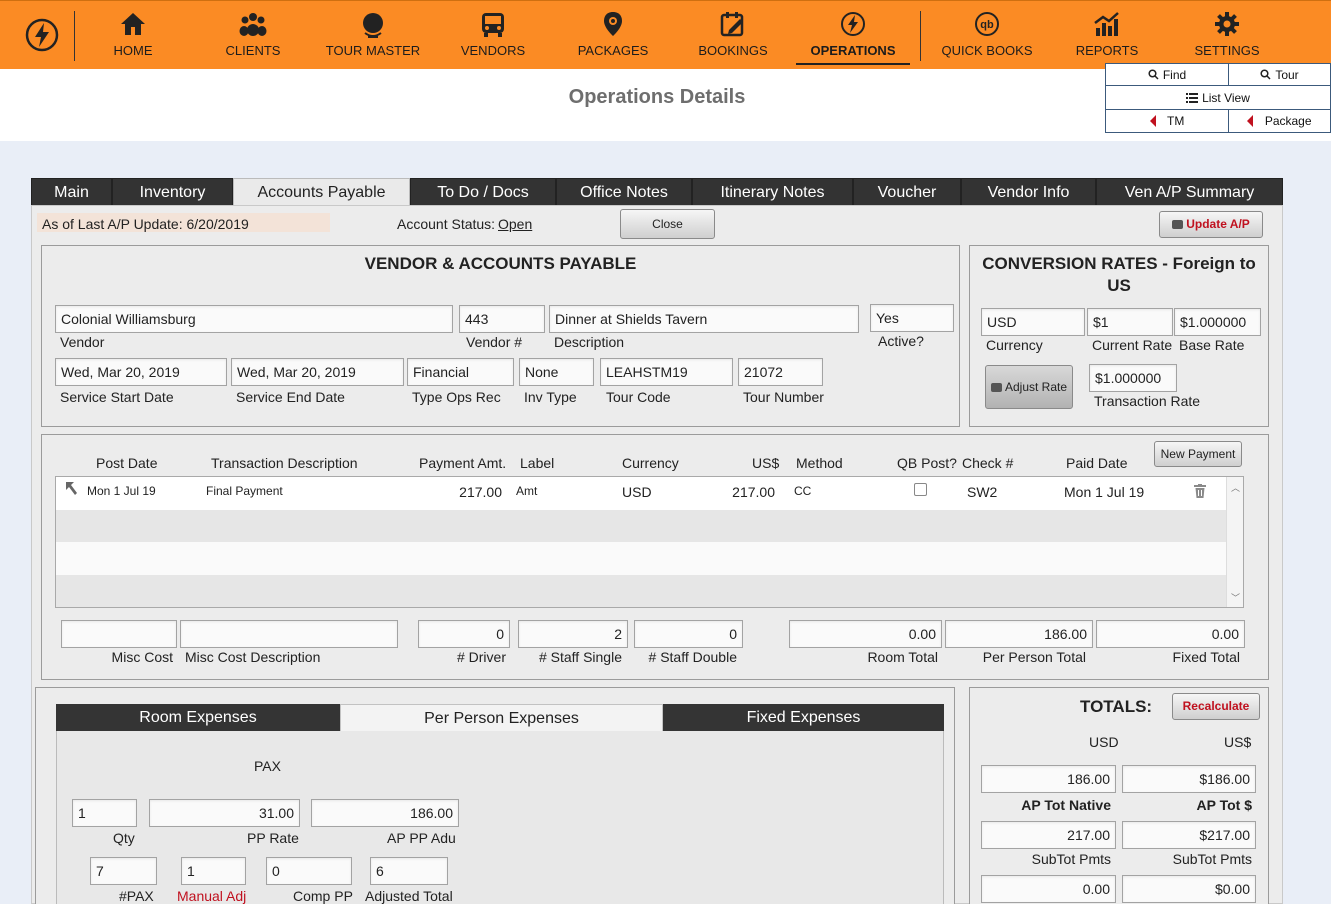 This screenshot has height=904, width=1331. What do you see at coordinates (573, 634) in the screenshot?
I see `staff-single-field: 2` at bounding box center [573, 634].